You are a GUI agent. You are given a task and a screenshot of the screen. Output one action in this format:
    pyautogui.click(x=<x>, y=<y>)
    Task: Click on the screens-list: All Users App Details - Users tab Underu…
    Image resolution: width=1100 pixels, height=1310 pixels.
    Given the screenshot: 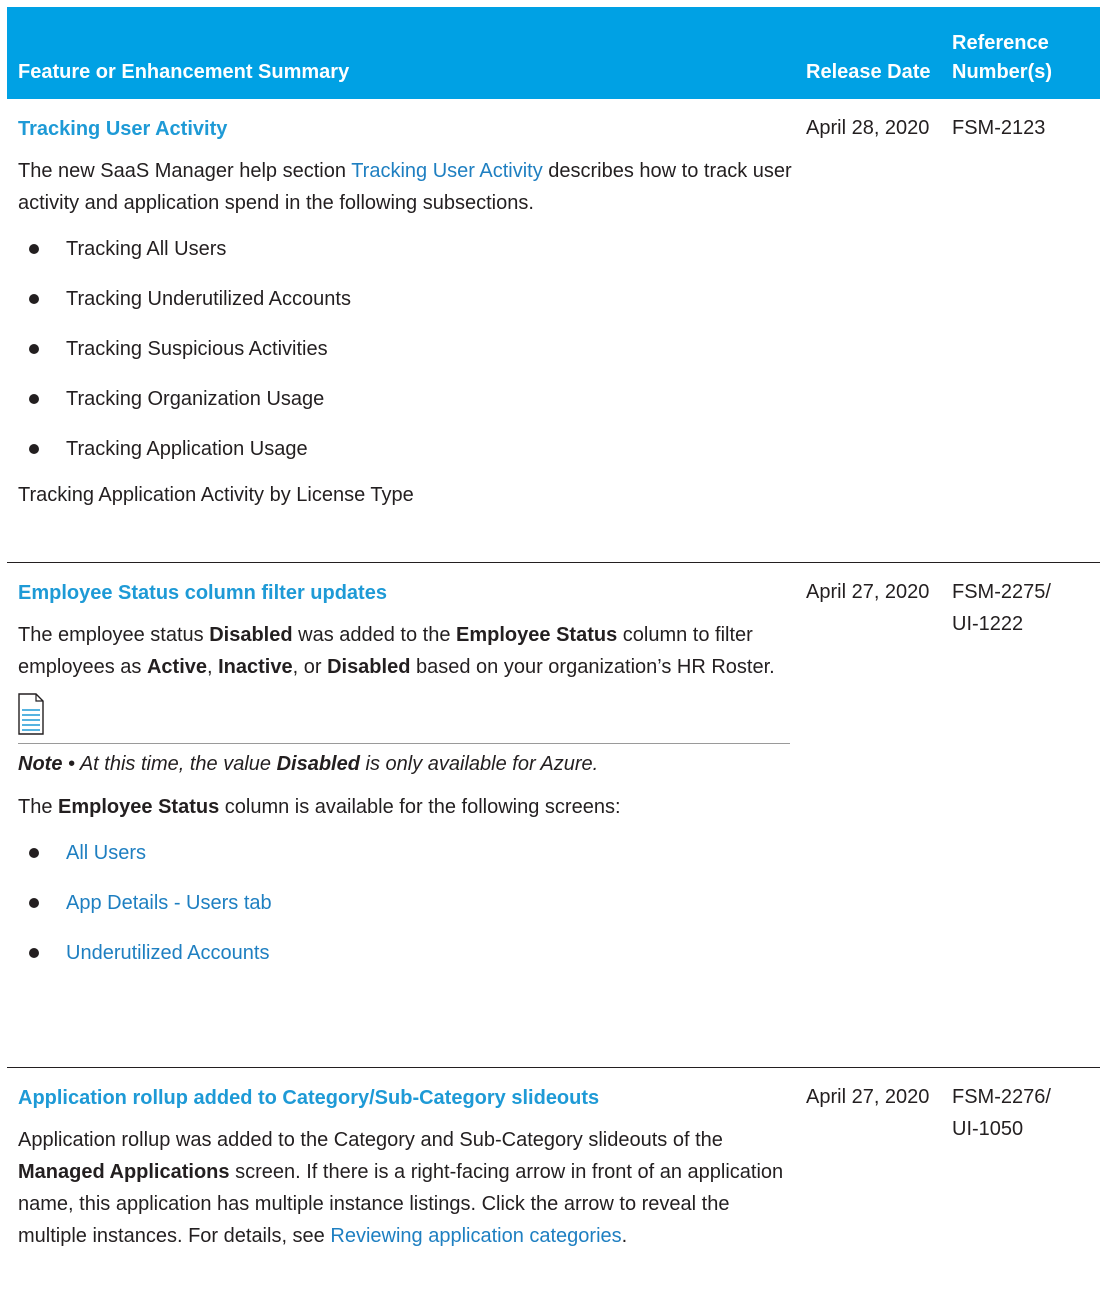 What is the action you would take?
    pyautogui.click(x=408, y=903)
    